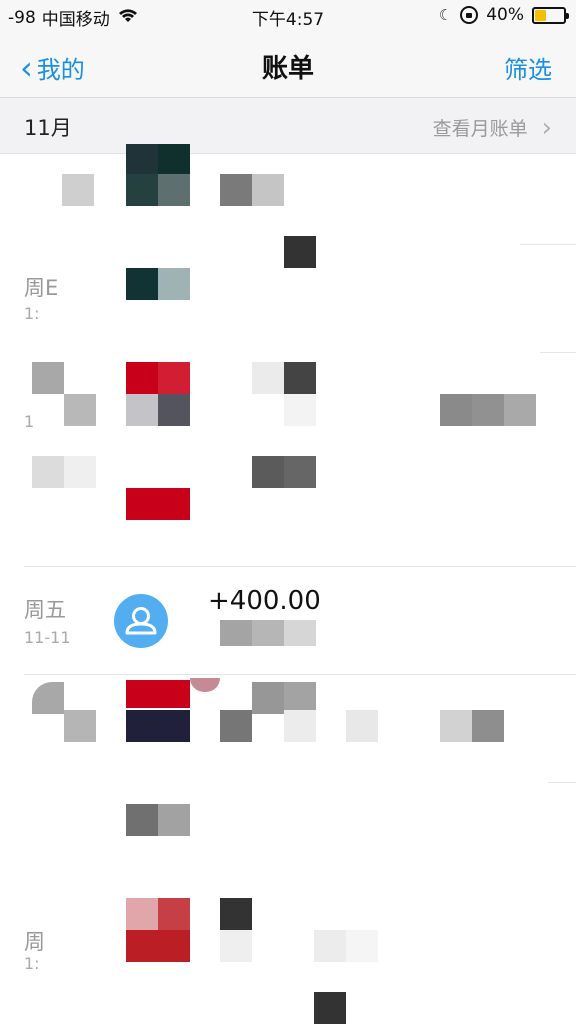  I want to click on battery-percent: 40%, so click(505, 15).